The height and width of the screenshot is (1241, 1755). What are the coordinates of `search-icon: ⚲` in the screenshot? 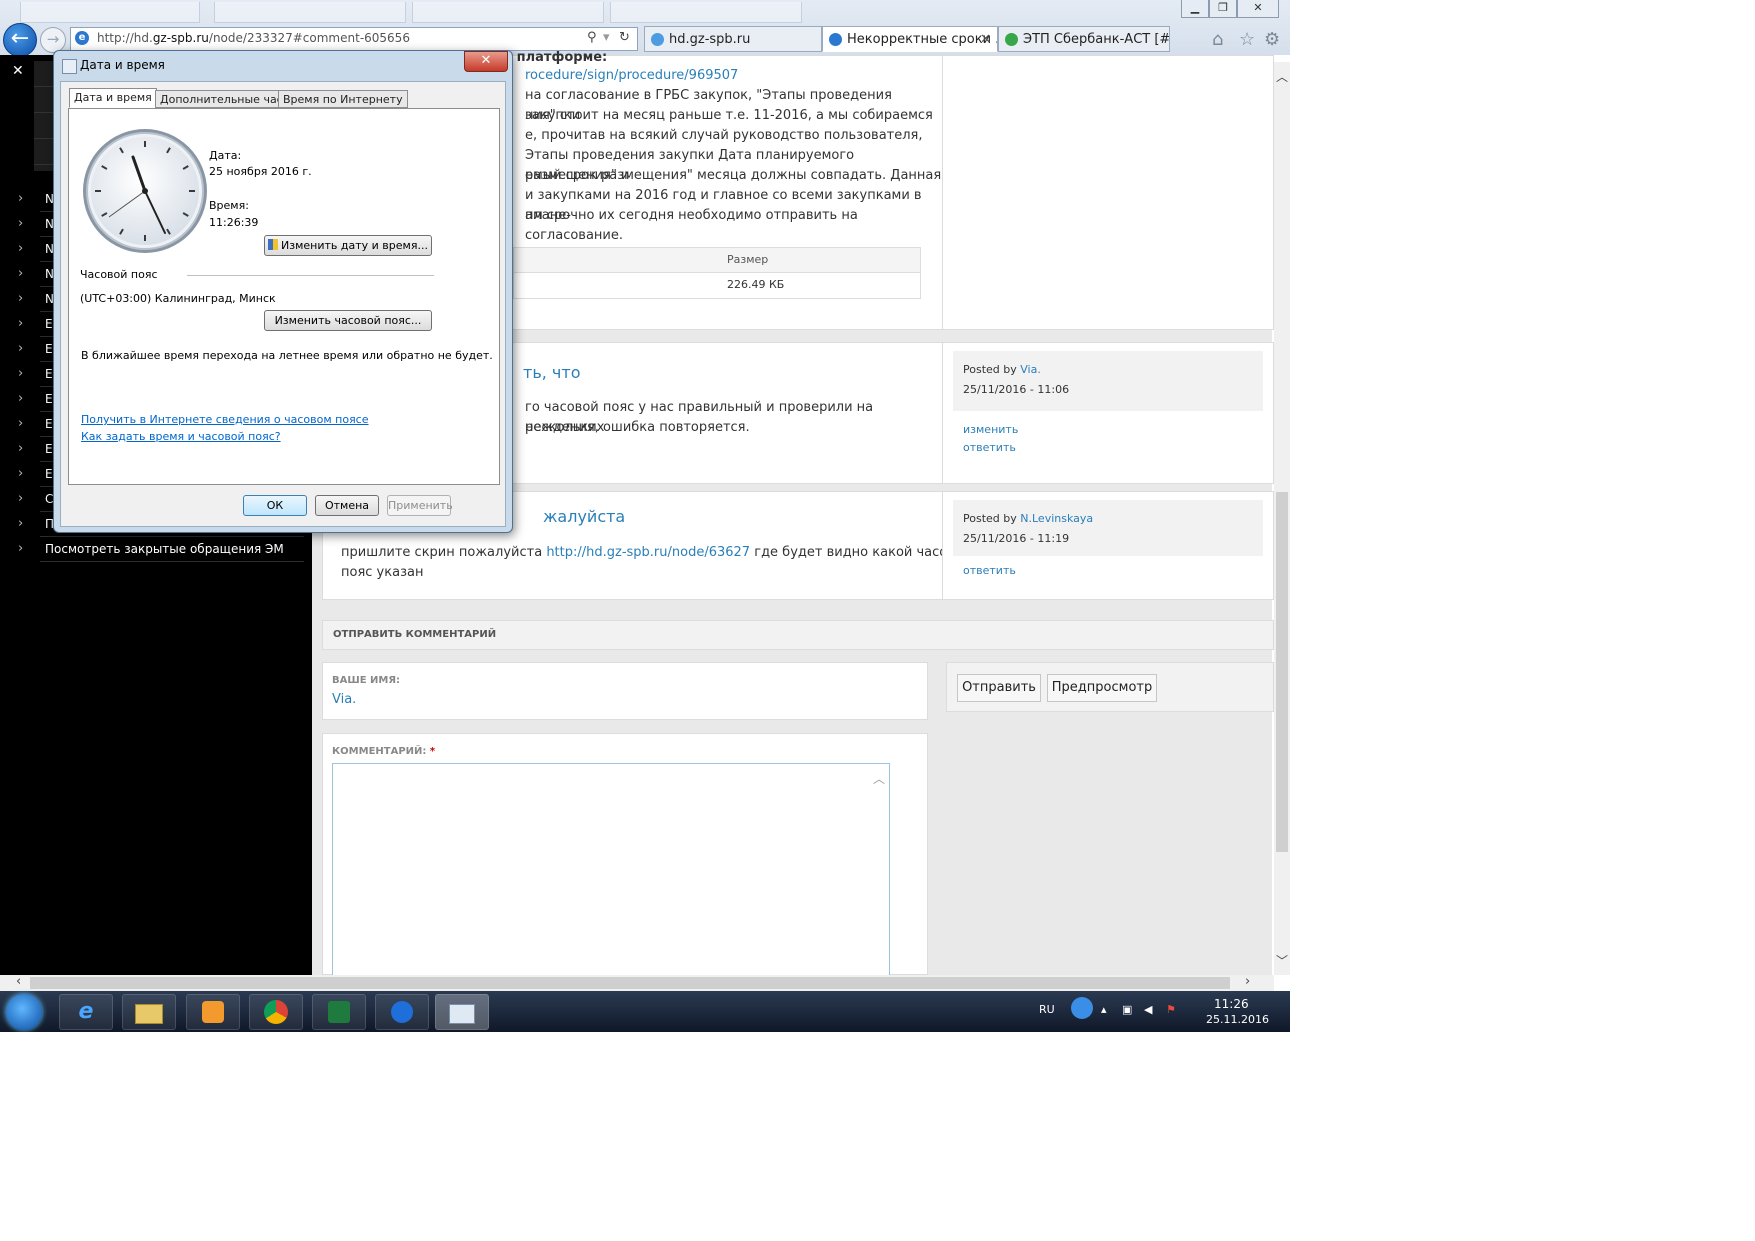 It's located at (592, 37).